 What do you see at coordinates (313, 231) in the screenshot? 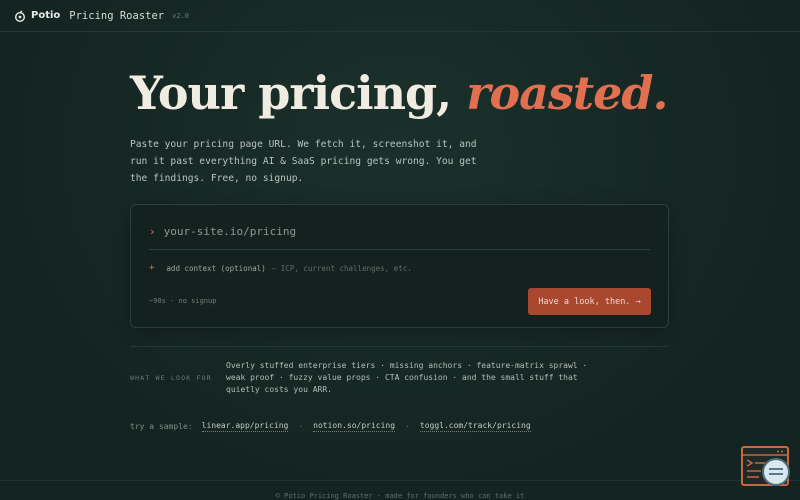
I see `url-input` at bounding box center [313, 231].